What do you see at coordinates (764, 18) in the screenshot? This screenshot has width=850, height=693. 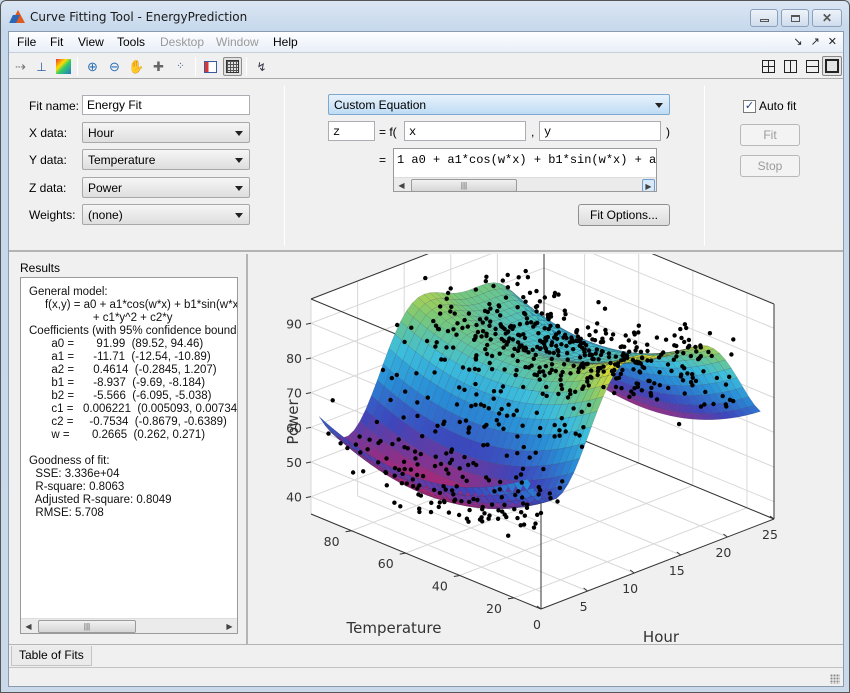 I see `minimize-button` at bounding box center [764, 18].